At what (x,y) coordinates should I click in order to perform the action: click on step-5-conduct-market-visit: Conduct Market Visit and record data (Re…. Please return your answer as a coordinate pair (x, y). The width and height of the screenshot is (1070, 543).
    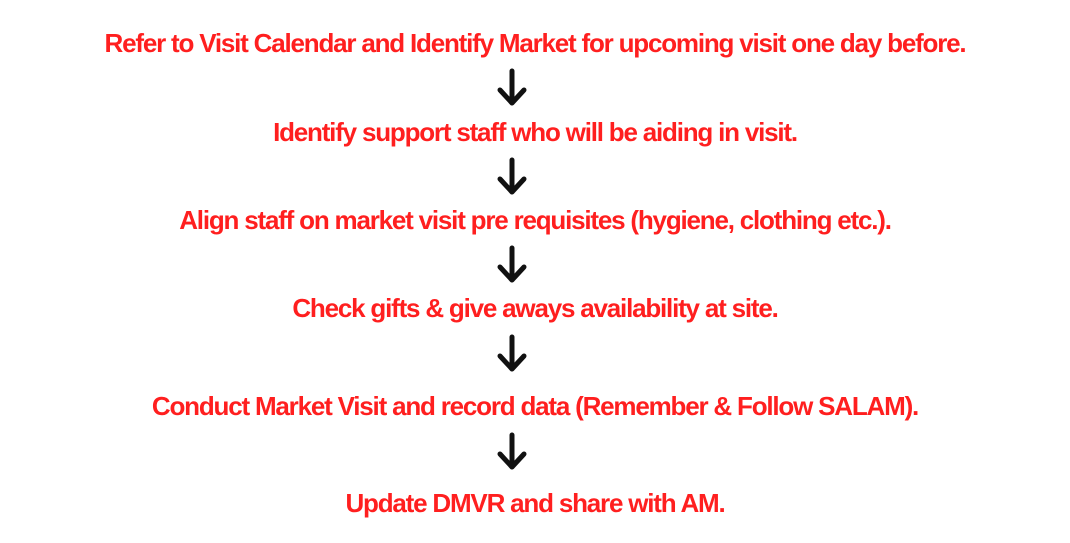
    Looking at the image, I should click on (535, 406).